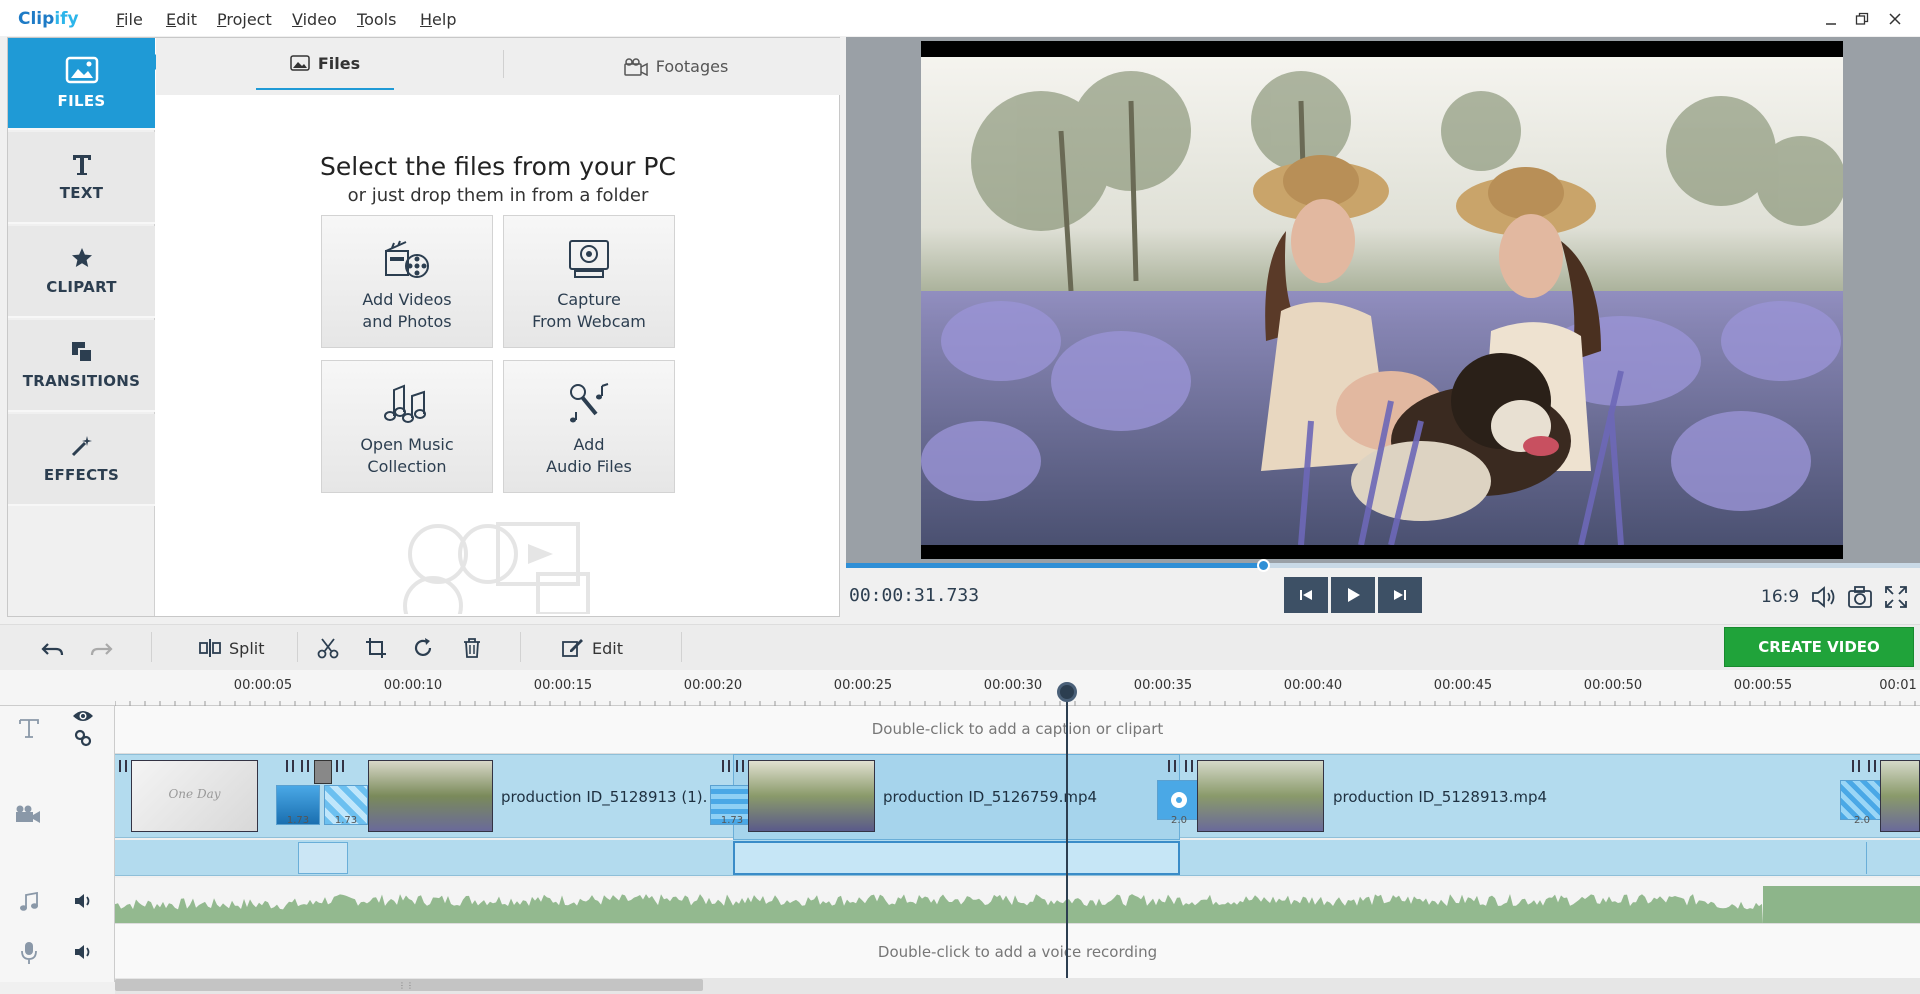  I want to click on music-track, so click(1017, 901).